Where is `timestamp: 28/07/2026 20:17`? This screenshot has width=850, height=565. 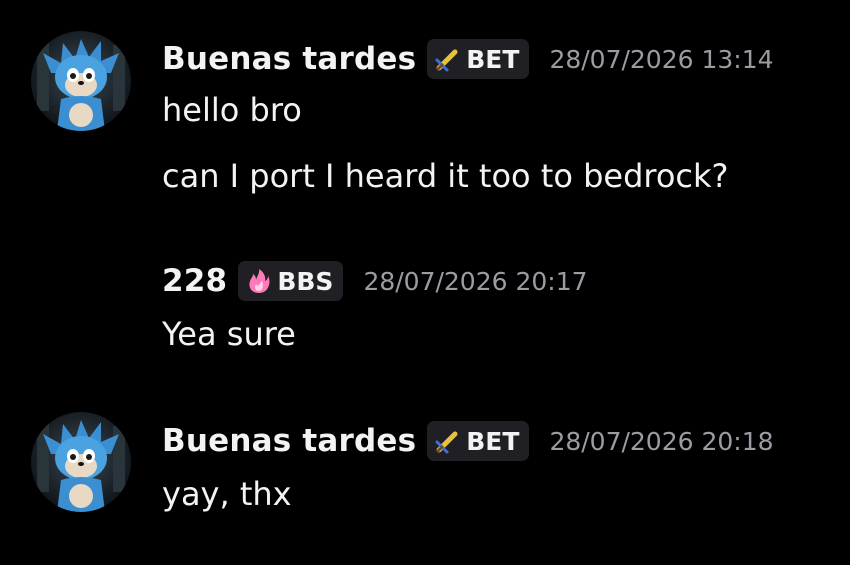 timestamp: 28/07/2026 20:17 is located at coordinates (475, 281).